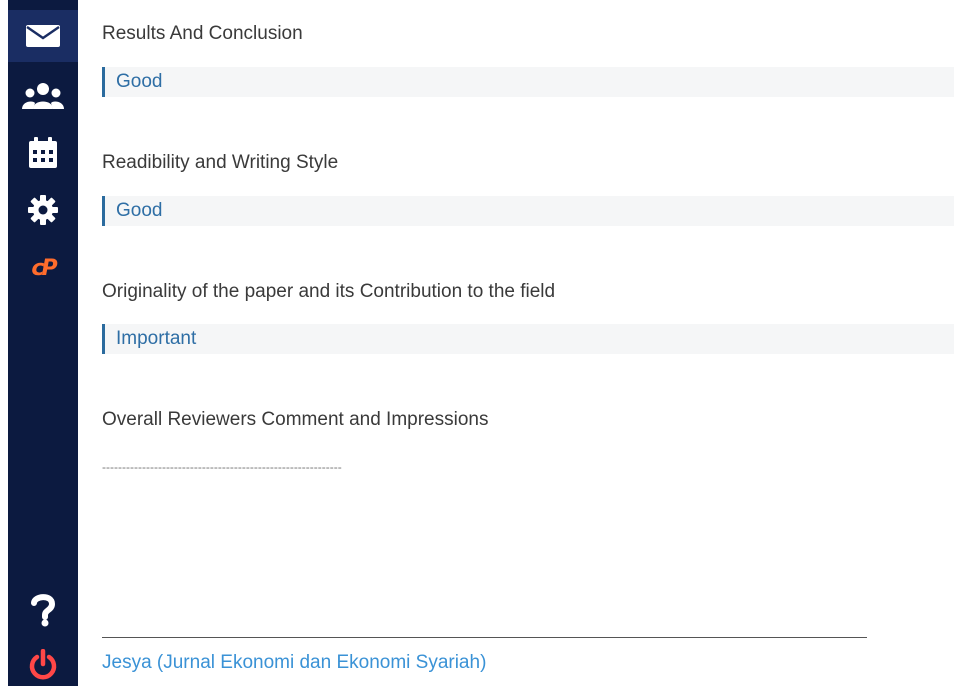  I want to click on answer-value: Important, so click(156, 338).